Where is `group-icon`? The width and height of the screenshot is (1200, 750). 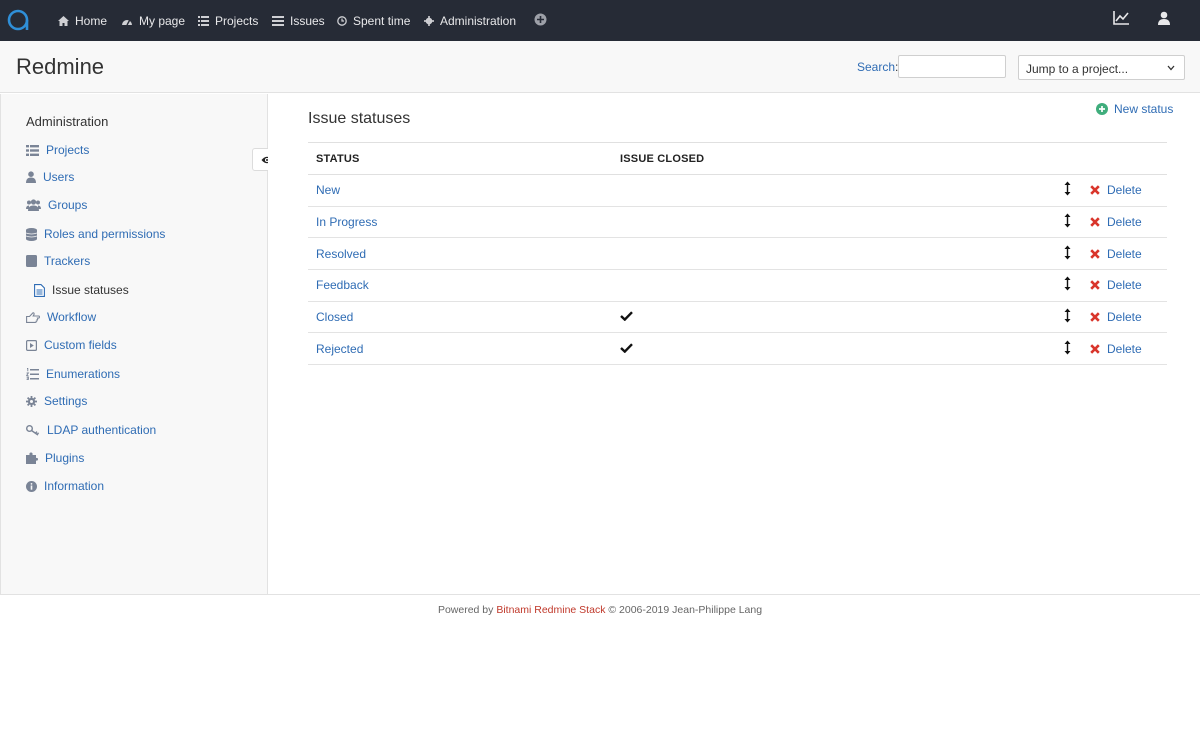
group-icon is located at coordinates (33, 205).